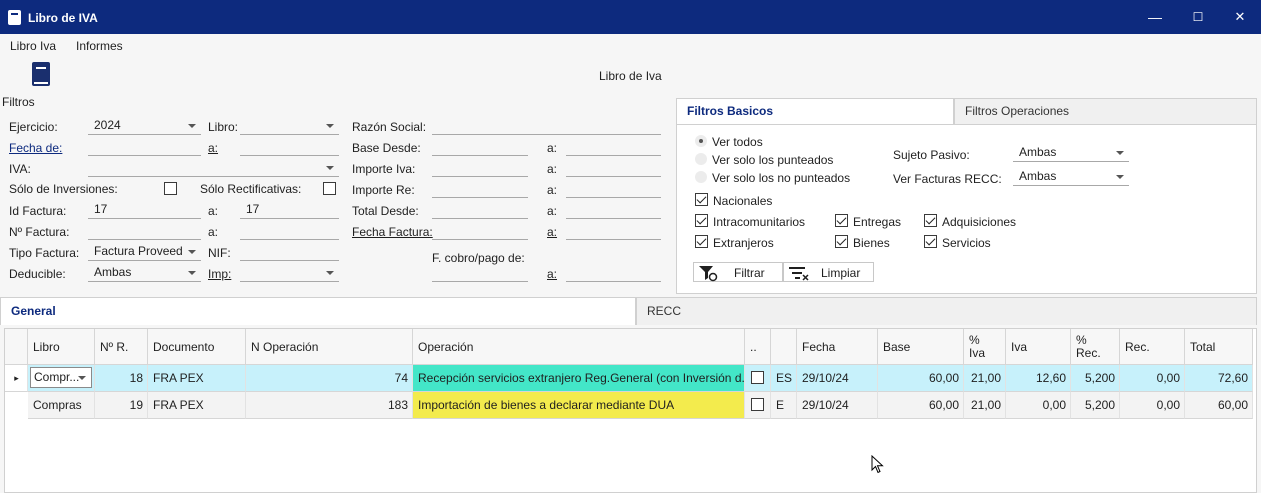 The height and width of the screenshot is (493, 1261). Describe the element at coordinates (144, 209) in the screenshot. I see `id-factura-field: 17` at that location.